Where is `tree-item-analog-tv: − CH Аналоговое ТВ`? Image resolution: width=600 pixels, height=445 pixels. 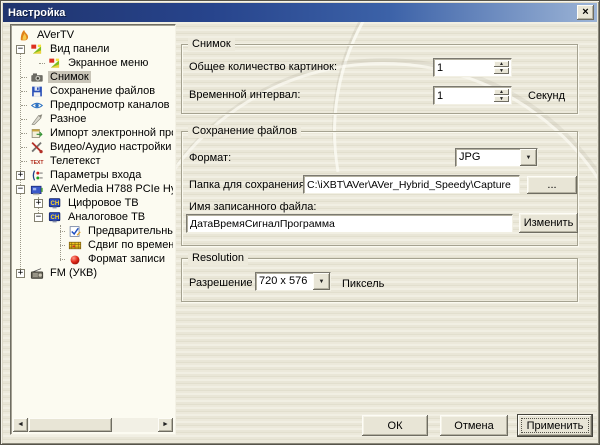 tree-item-analog-tv: − CH Аналоговое ТВ is located at coordinates (93, 217).